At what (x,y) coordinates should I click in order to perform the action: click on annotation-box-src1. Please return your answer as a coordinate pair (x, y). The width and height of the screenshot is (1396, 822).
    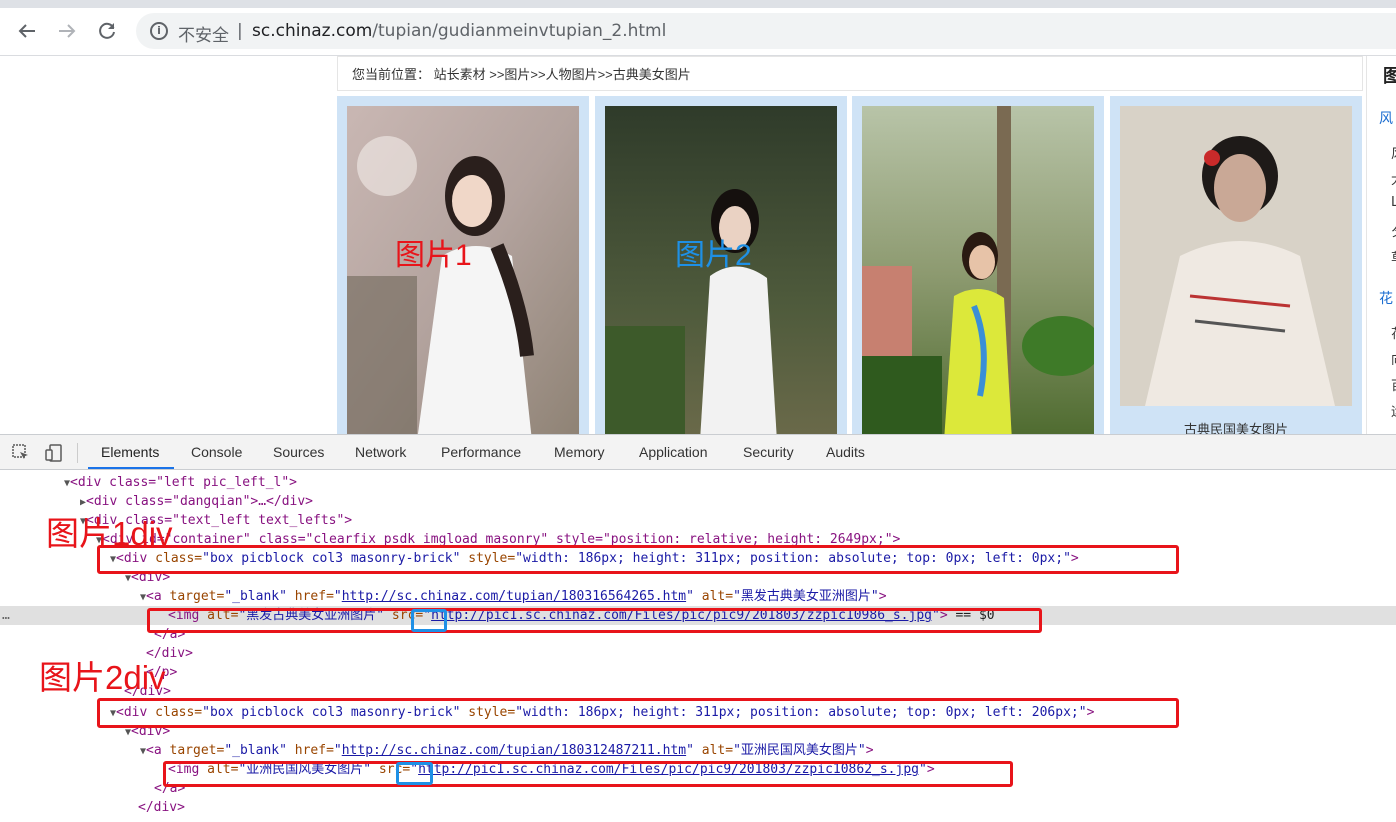
    Looking at the image, I should click on (429, 620).